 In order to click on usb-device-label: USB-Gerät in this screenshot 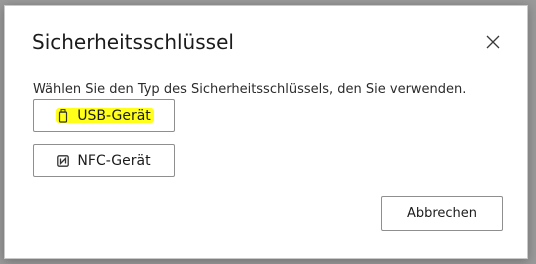, I will do `click(114, 115)`.